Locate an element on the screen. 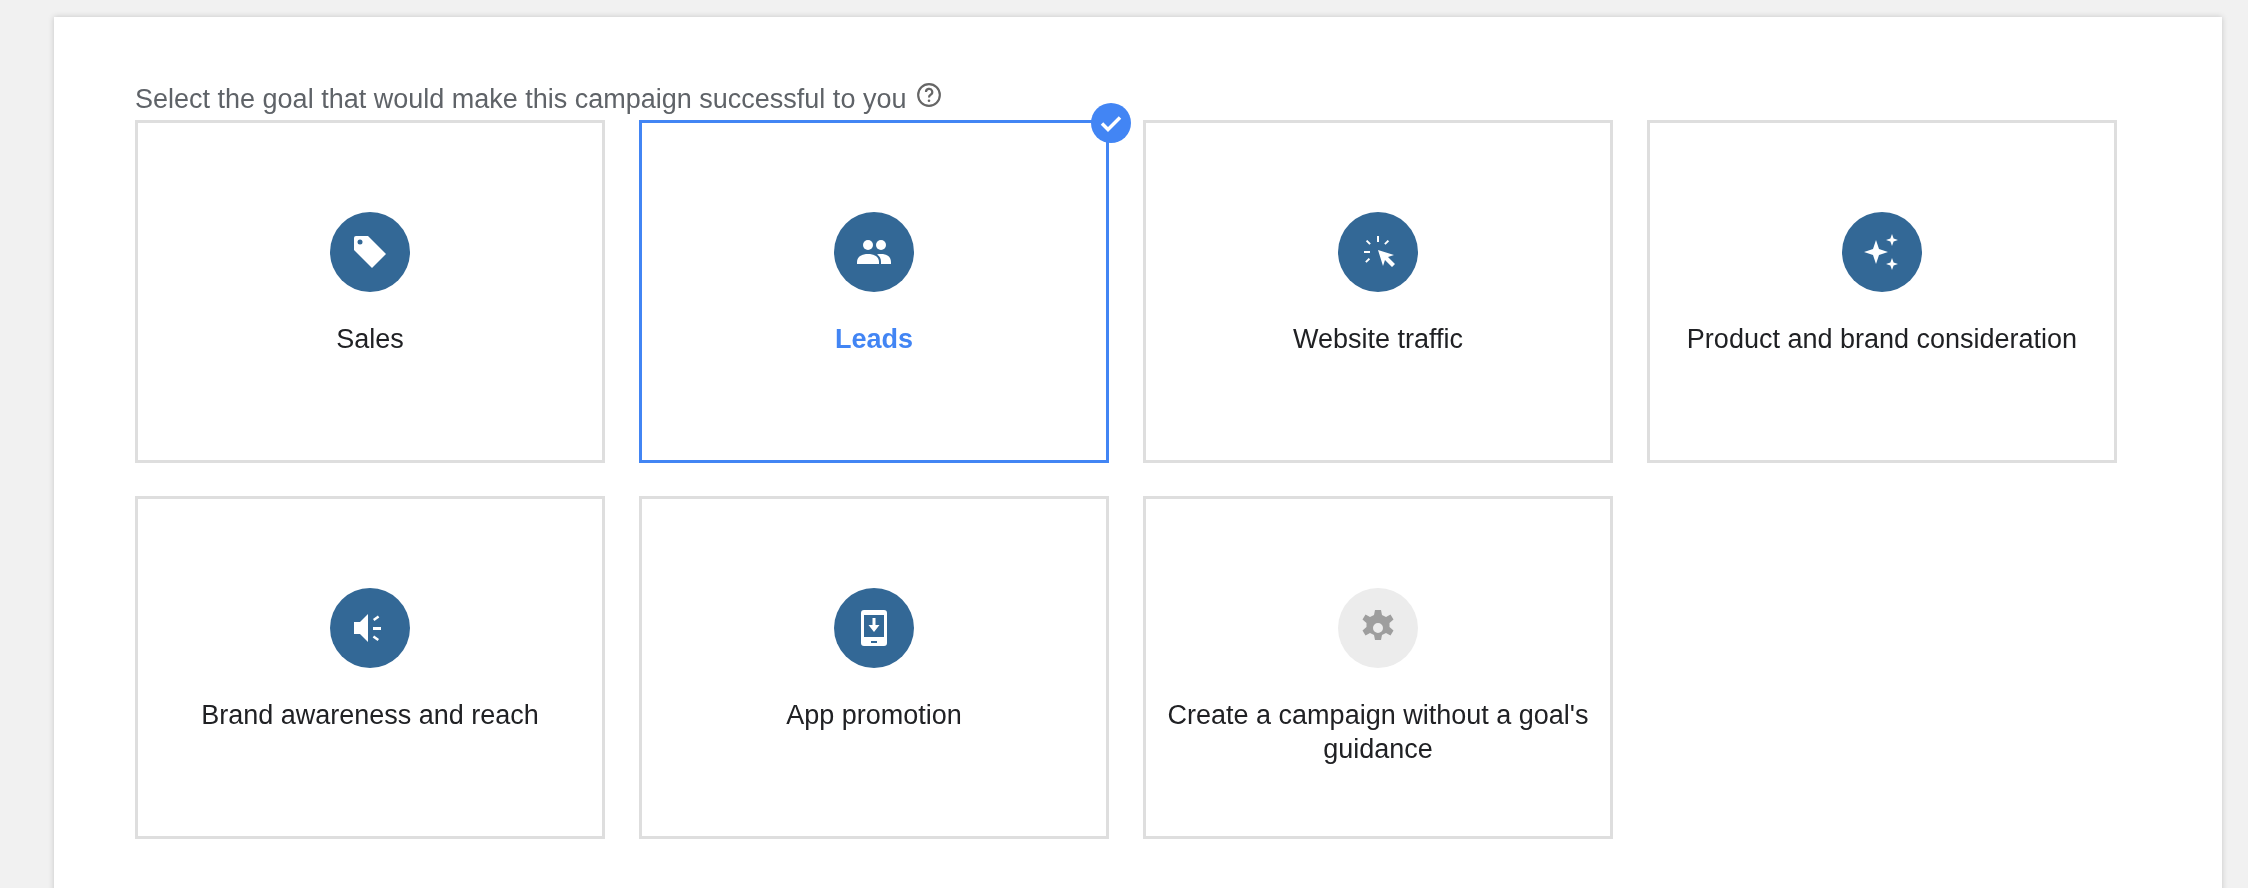  people-icon is located at coordinates (874, 252).